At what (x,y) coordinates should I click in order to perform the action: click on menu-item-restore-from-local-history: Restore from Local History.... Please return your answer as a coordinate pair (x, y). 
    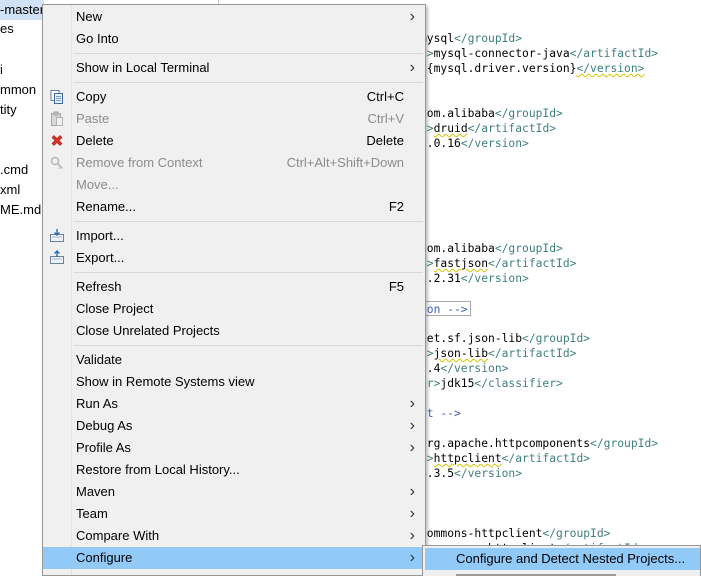
    Looking at the image, I should click on (234, 470).